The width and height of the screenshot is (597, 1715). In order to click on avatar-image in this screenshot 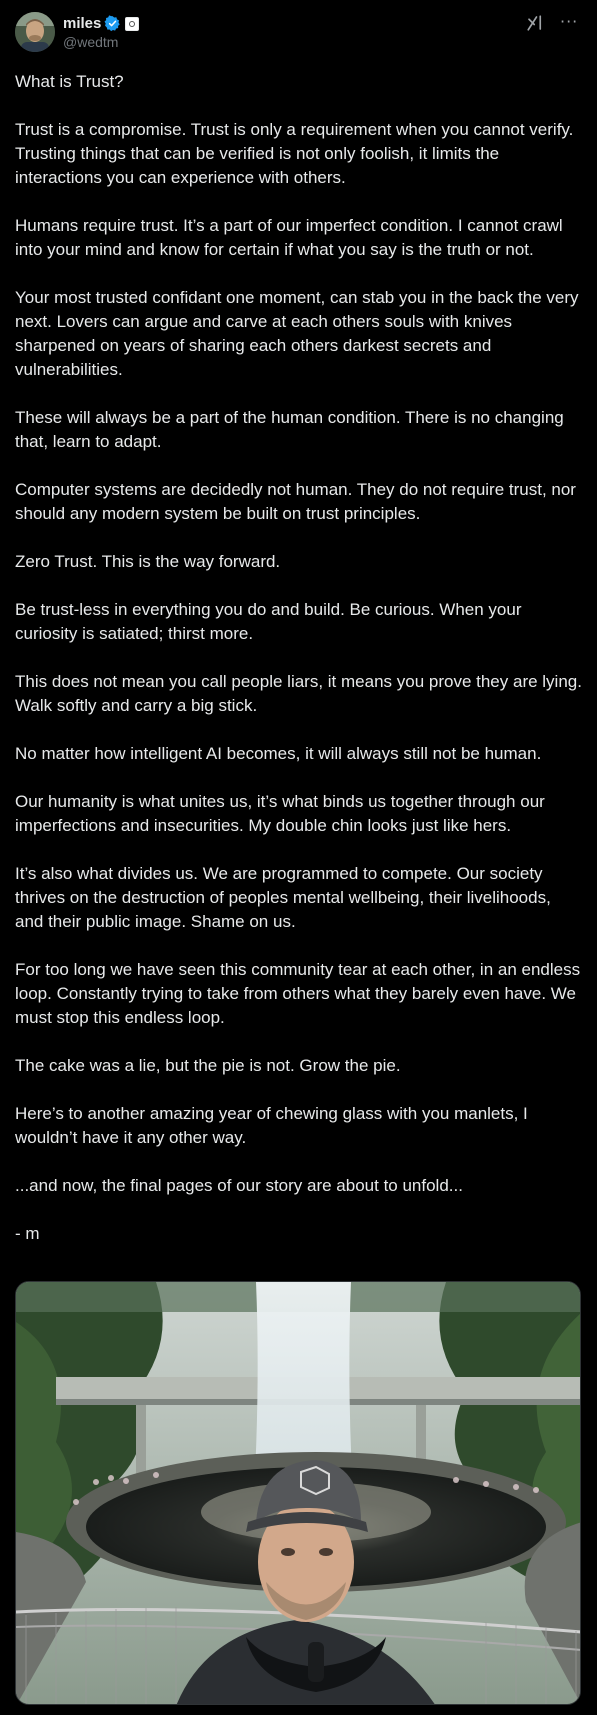, I will do `click(35, 32)`.